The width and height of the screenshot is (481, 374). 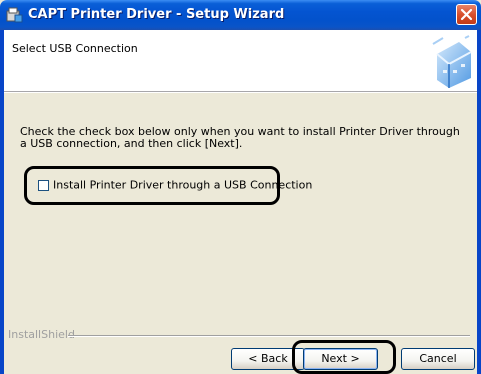 What do you see at coordinates (269, 336) in the screenshot?
I see `footer-divider` at bounding box center [269, 336].